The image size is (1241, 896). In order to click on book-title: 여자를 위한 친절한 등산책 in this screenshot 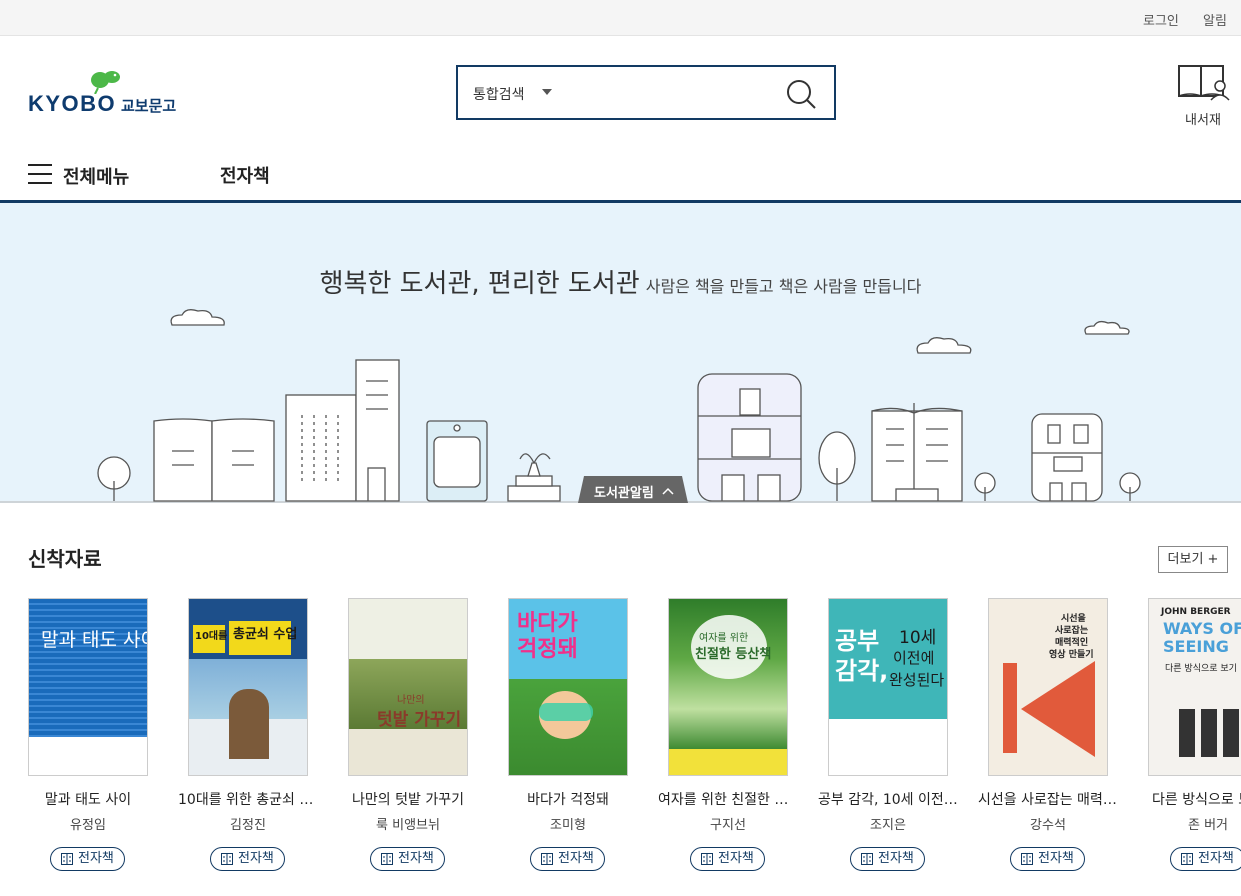, I will do `click(728, 799)`.